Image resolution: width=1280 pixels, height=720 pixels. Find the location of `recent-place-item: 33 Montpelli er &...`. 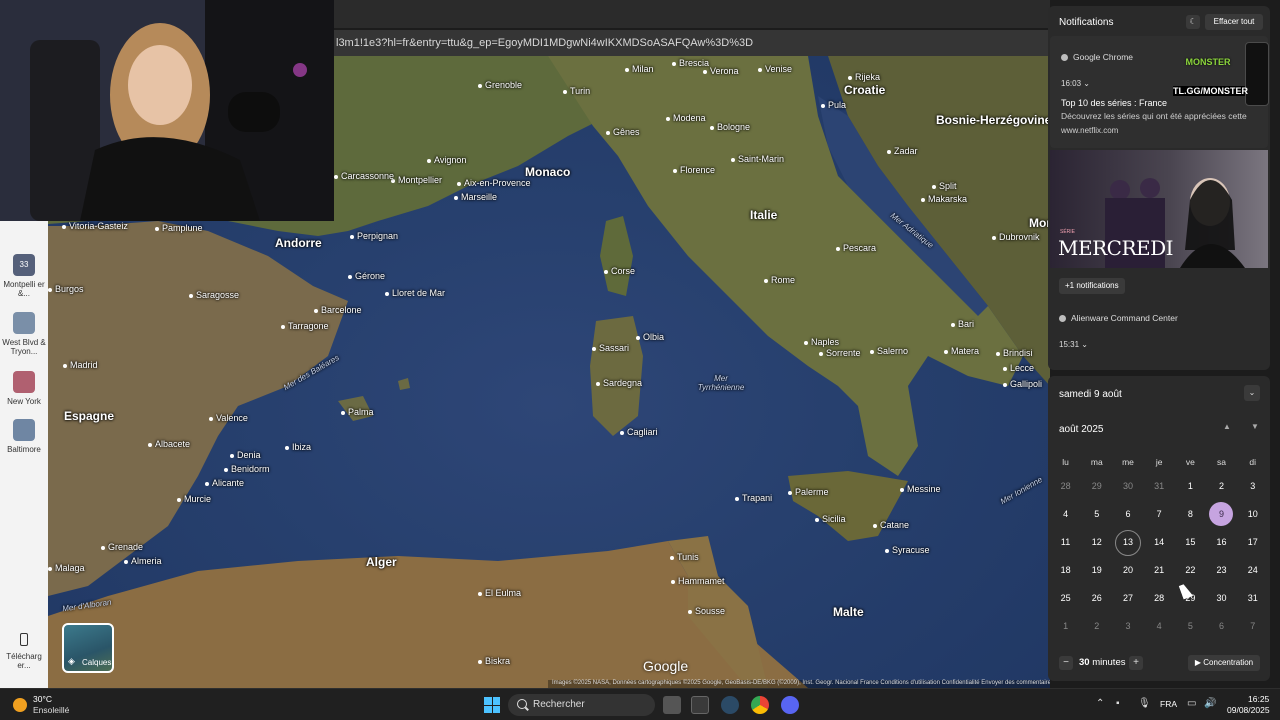

recent-place-item: 33 Montpelli er &... is located at coordinates (24, 276).